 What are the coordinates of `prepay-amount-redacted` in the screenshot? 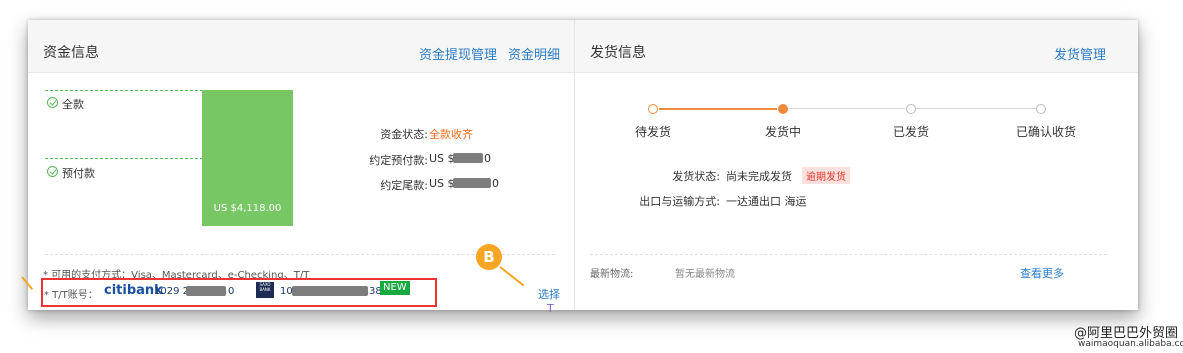 It's located at (468, 158).